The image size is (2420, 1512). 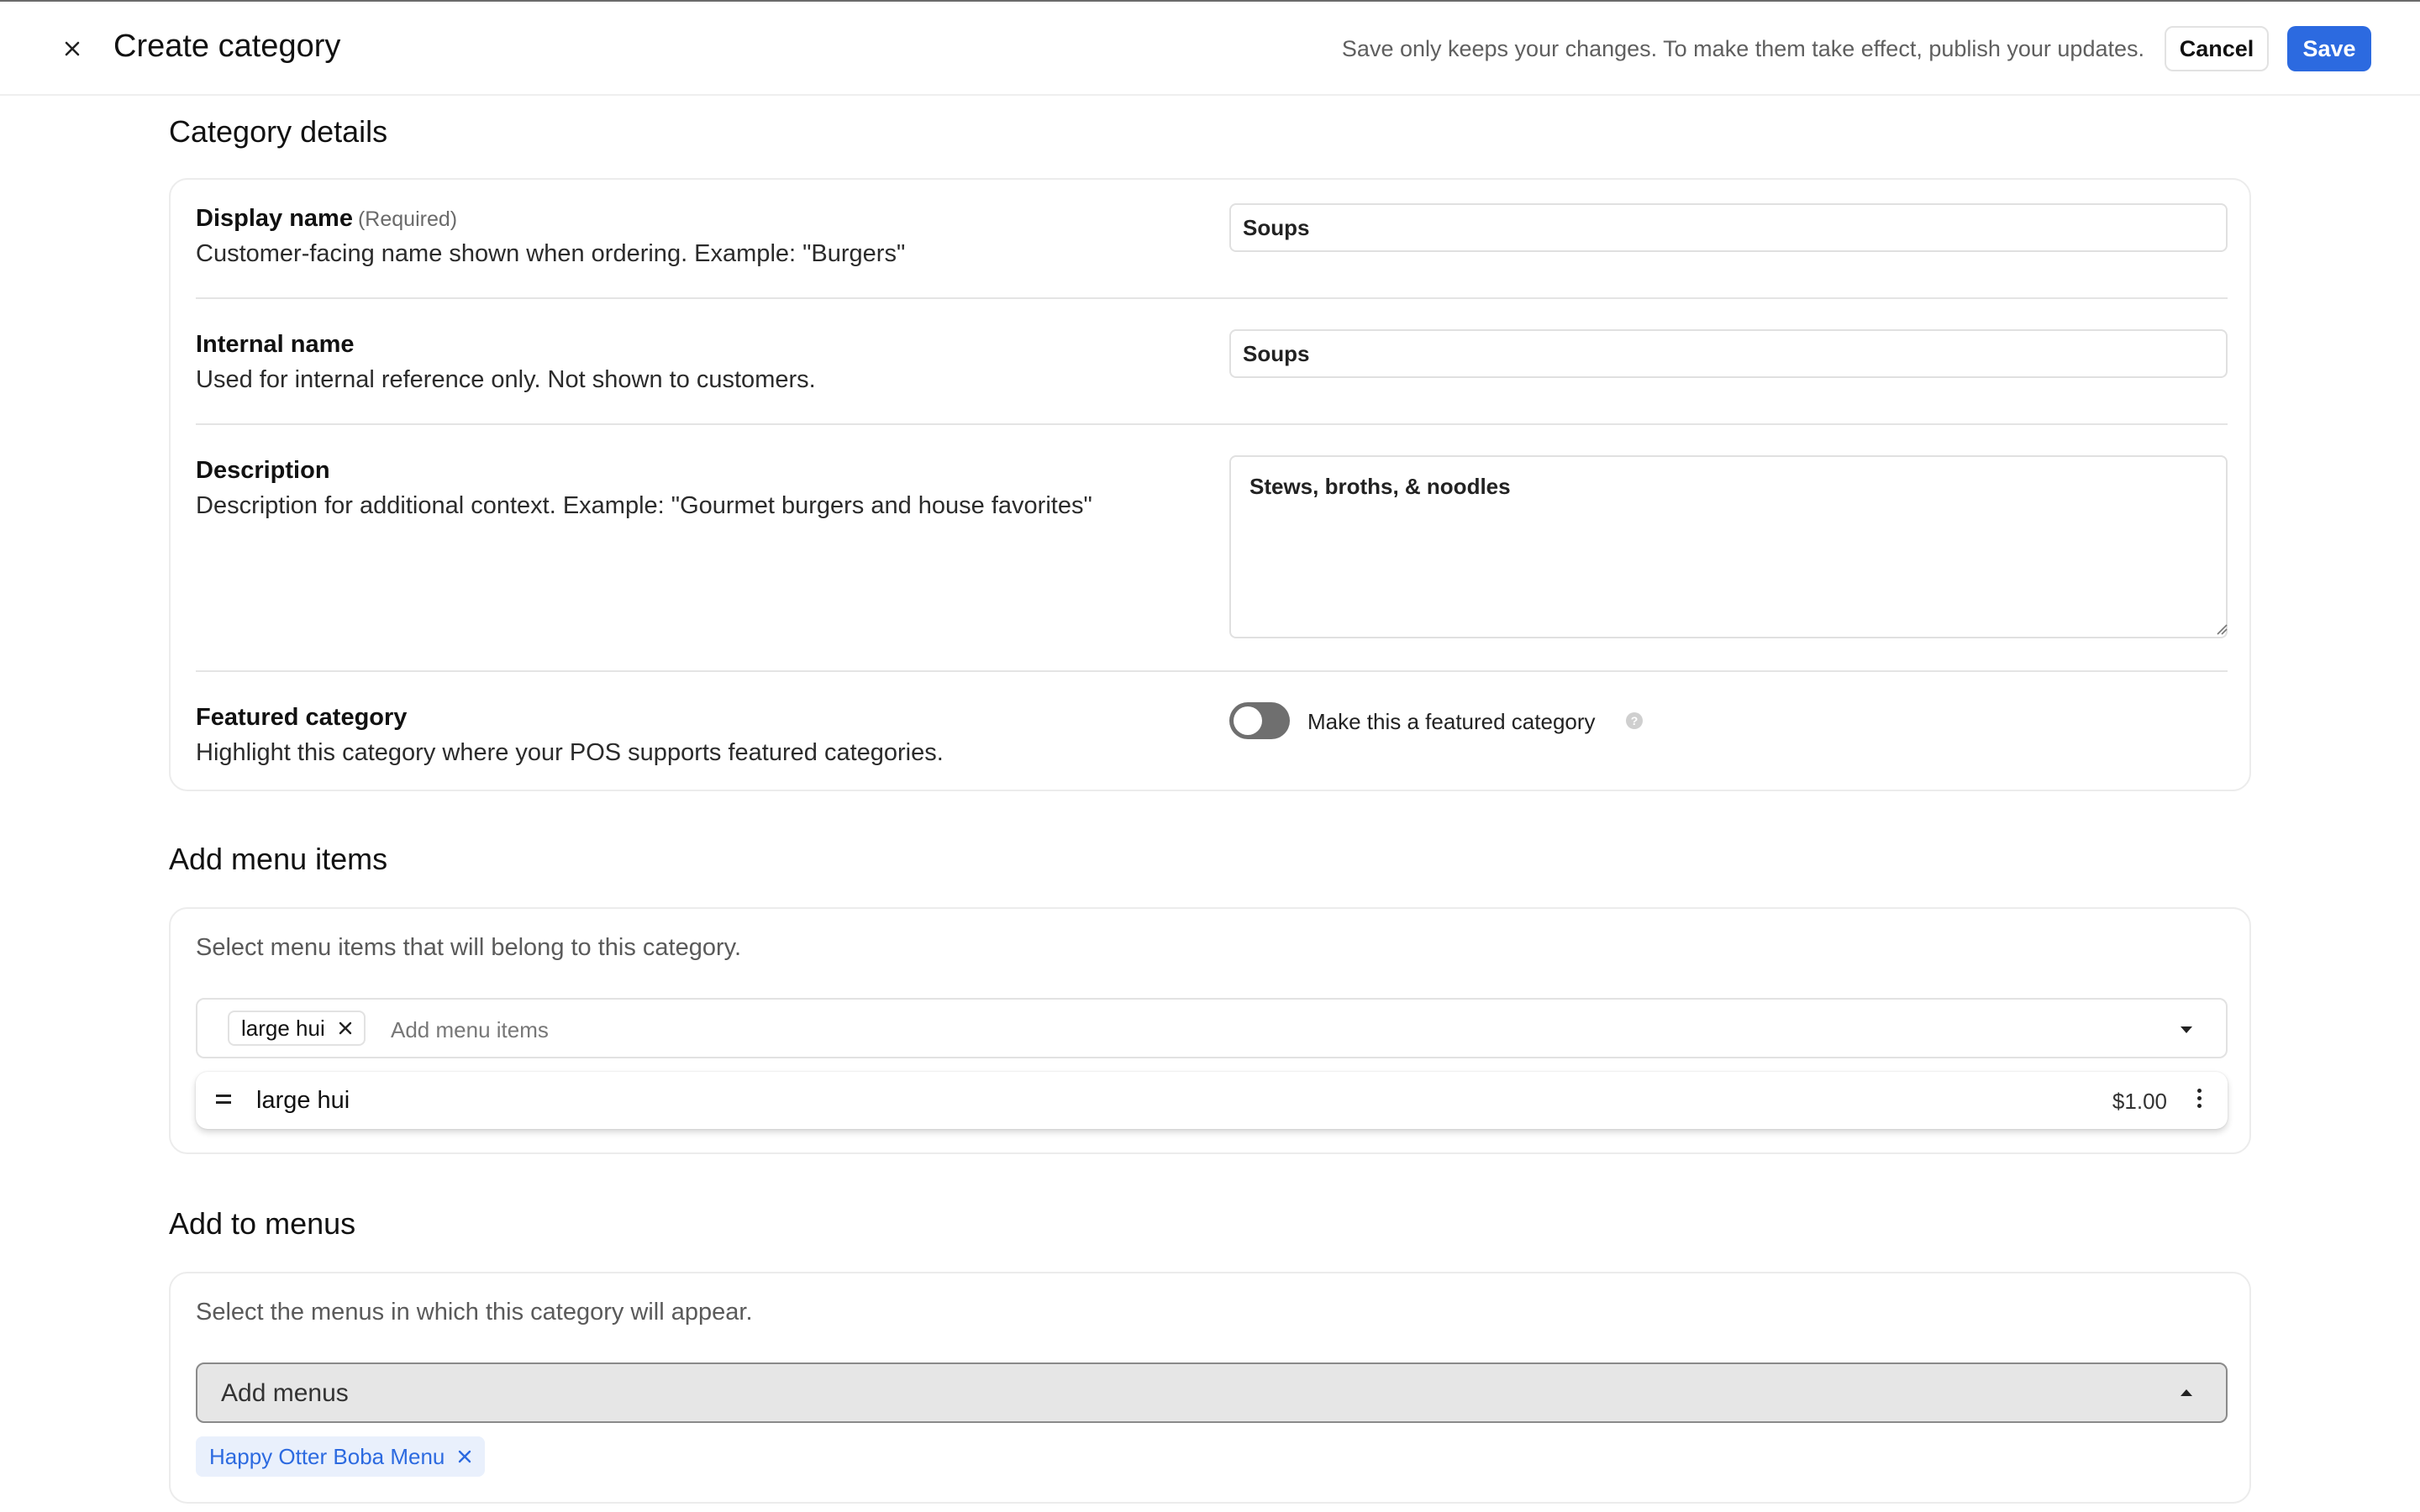 I want to click on menu-items-multiselect: large hui Add menu items, so click(x=1212, y=1028).